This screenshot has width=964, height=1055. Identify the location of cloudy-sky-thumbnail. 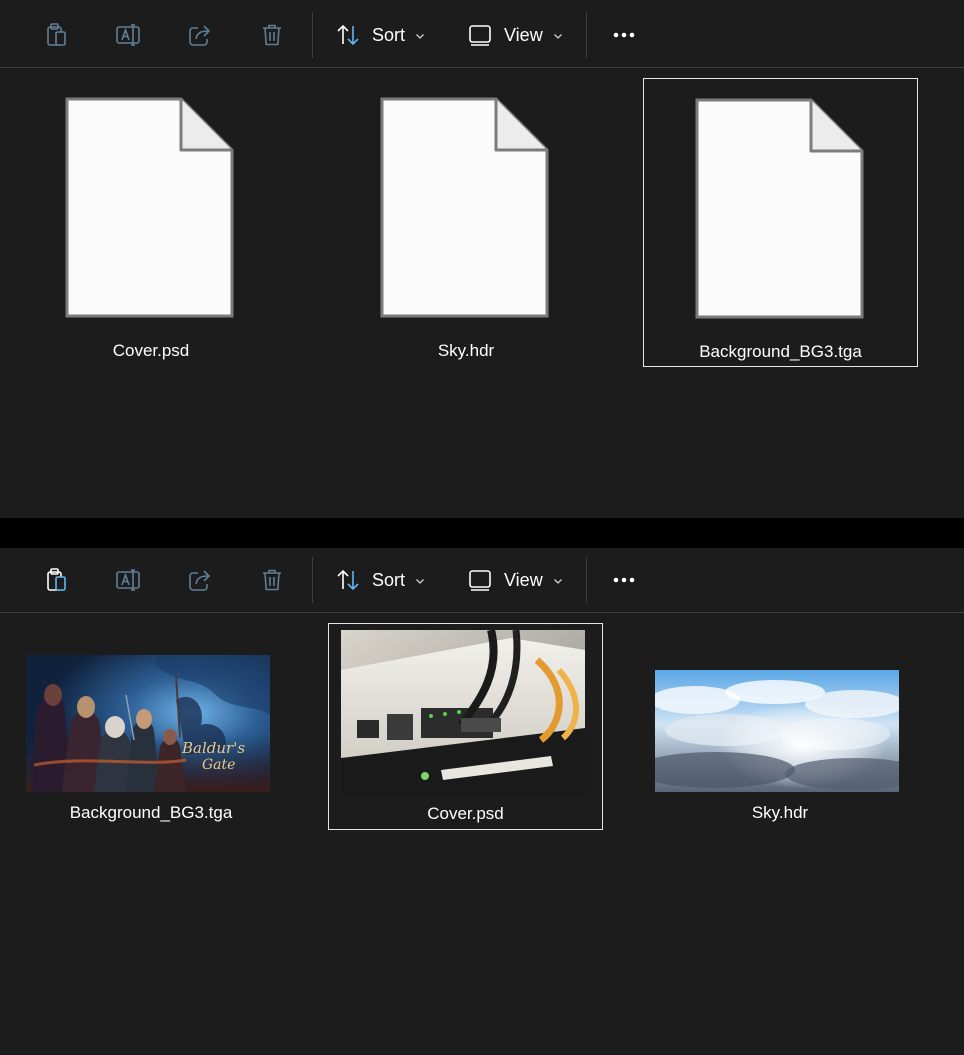
(777, 731).